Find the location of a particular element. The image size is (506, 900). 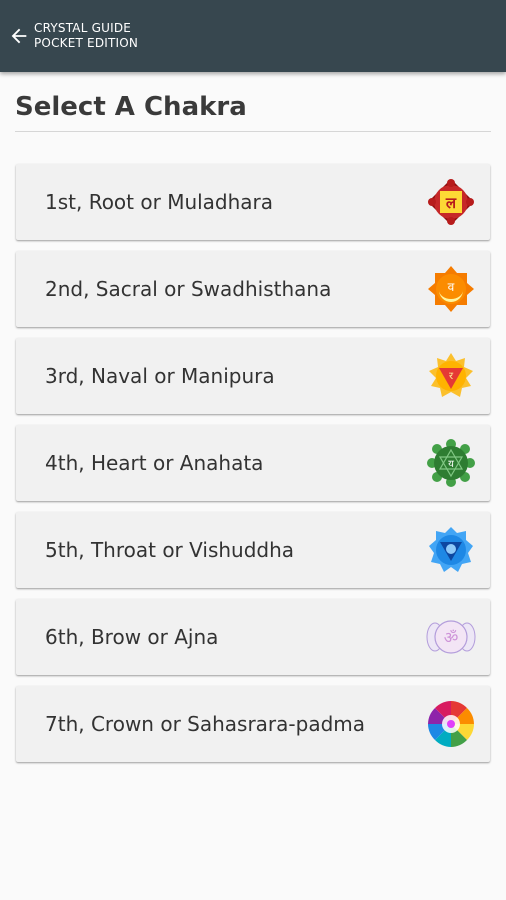

chakra-item-naval: 3rd, Naval or Manipura र is located at coordinates (253, 376).